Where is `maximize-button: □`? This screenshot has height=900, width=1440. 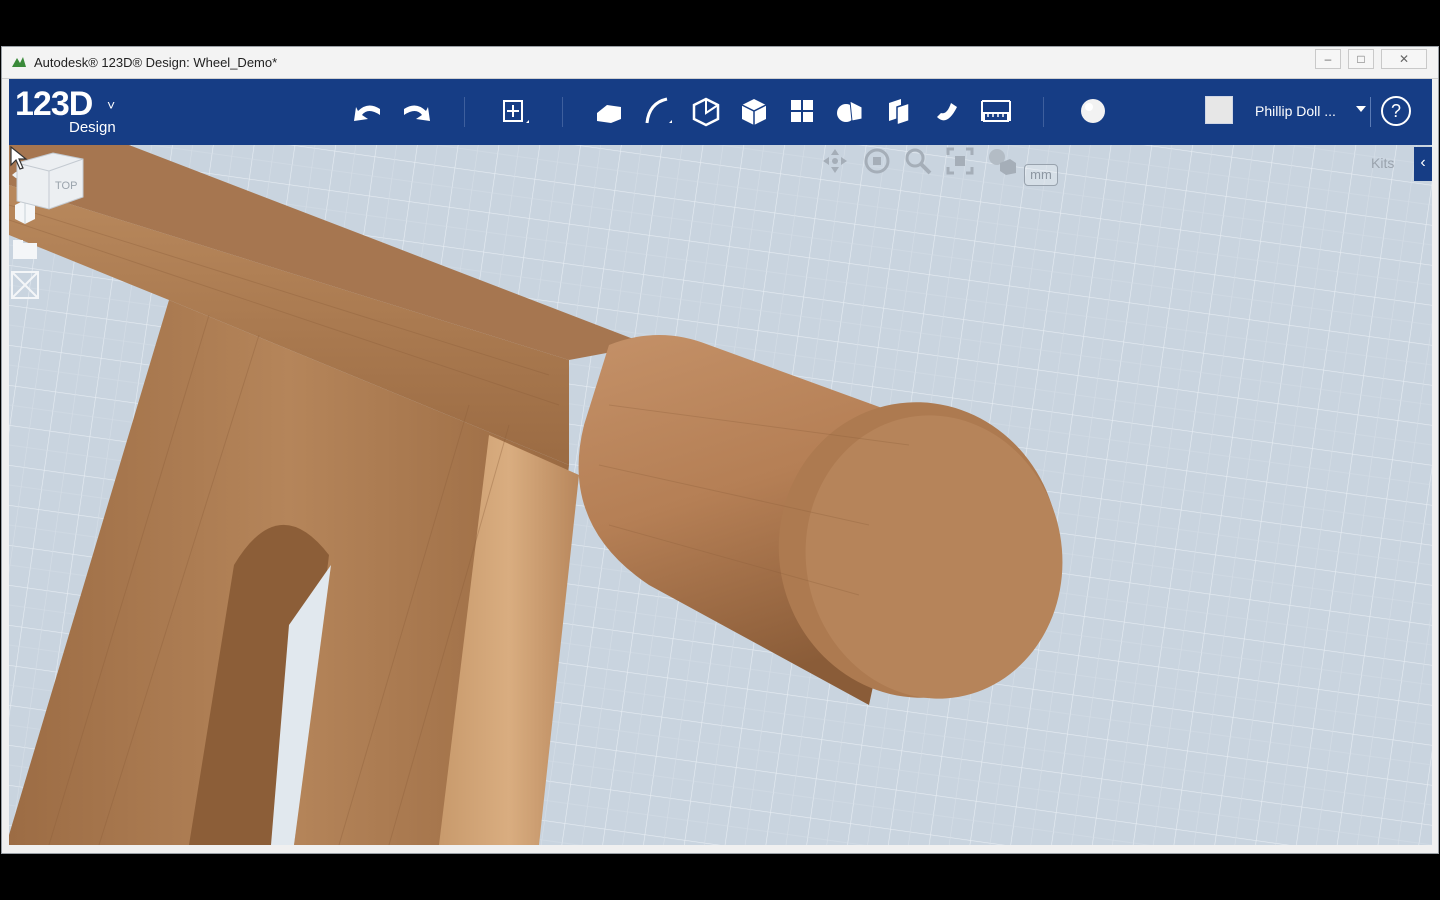 maximize-button: □ is located at coordinates (1361, 59).